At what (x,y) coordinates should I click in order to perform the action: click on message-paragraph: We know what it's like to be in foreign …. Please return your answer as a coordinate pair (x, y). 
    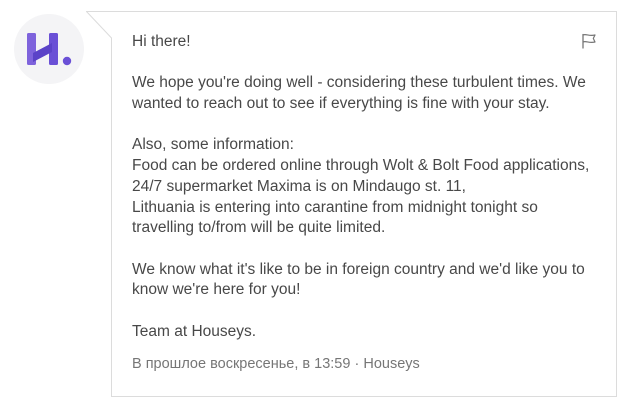
    Looking at the image, I should click on (358, 279).